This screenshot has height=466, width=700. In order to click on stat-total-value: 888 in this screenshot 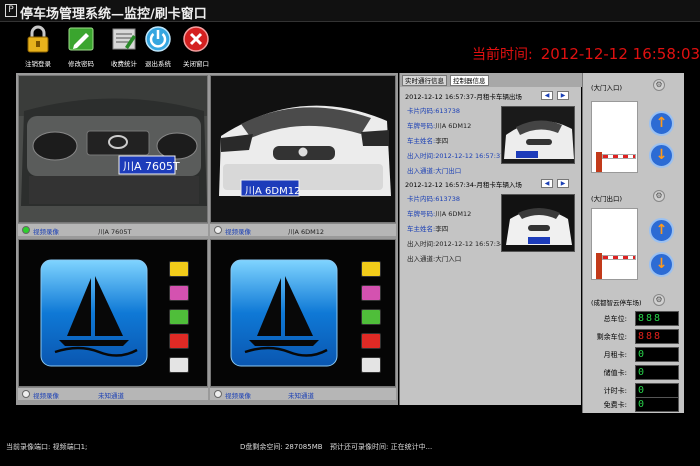, I will do `click(657, 318)`.